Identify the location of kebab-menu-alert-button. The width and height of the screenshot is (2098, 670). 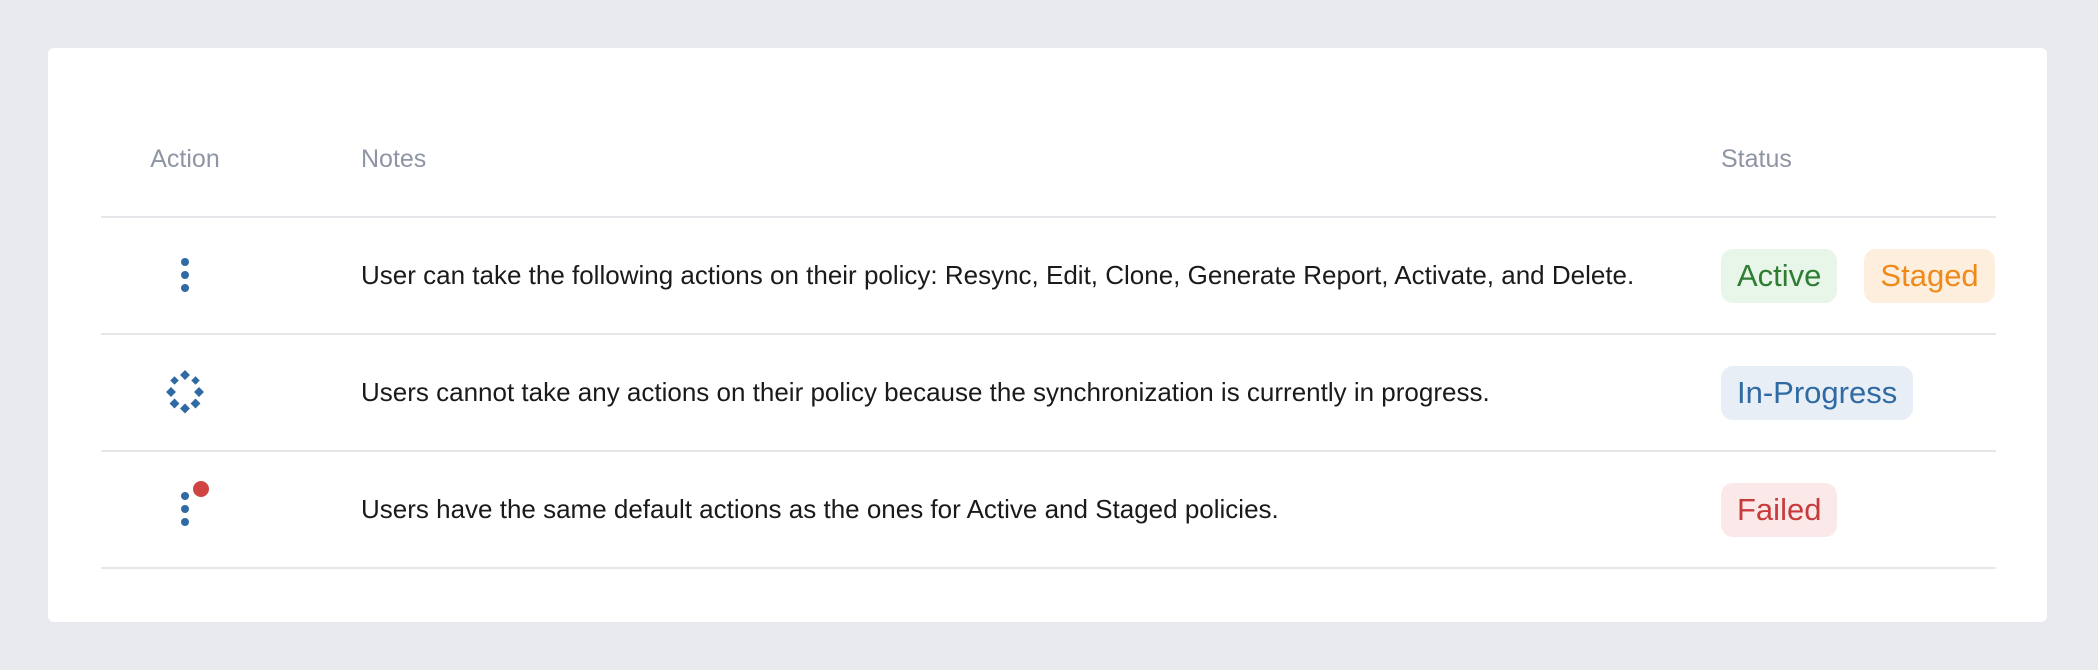
(185, 509).